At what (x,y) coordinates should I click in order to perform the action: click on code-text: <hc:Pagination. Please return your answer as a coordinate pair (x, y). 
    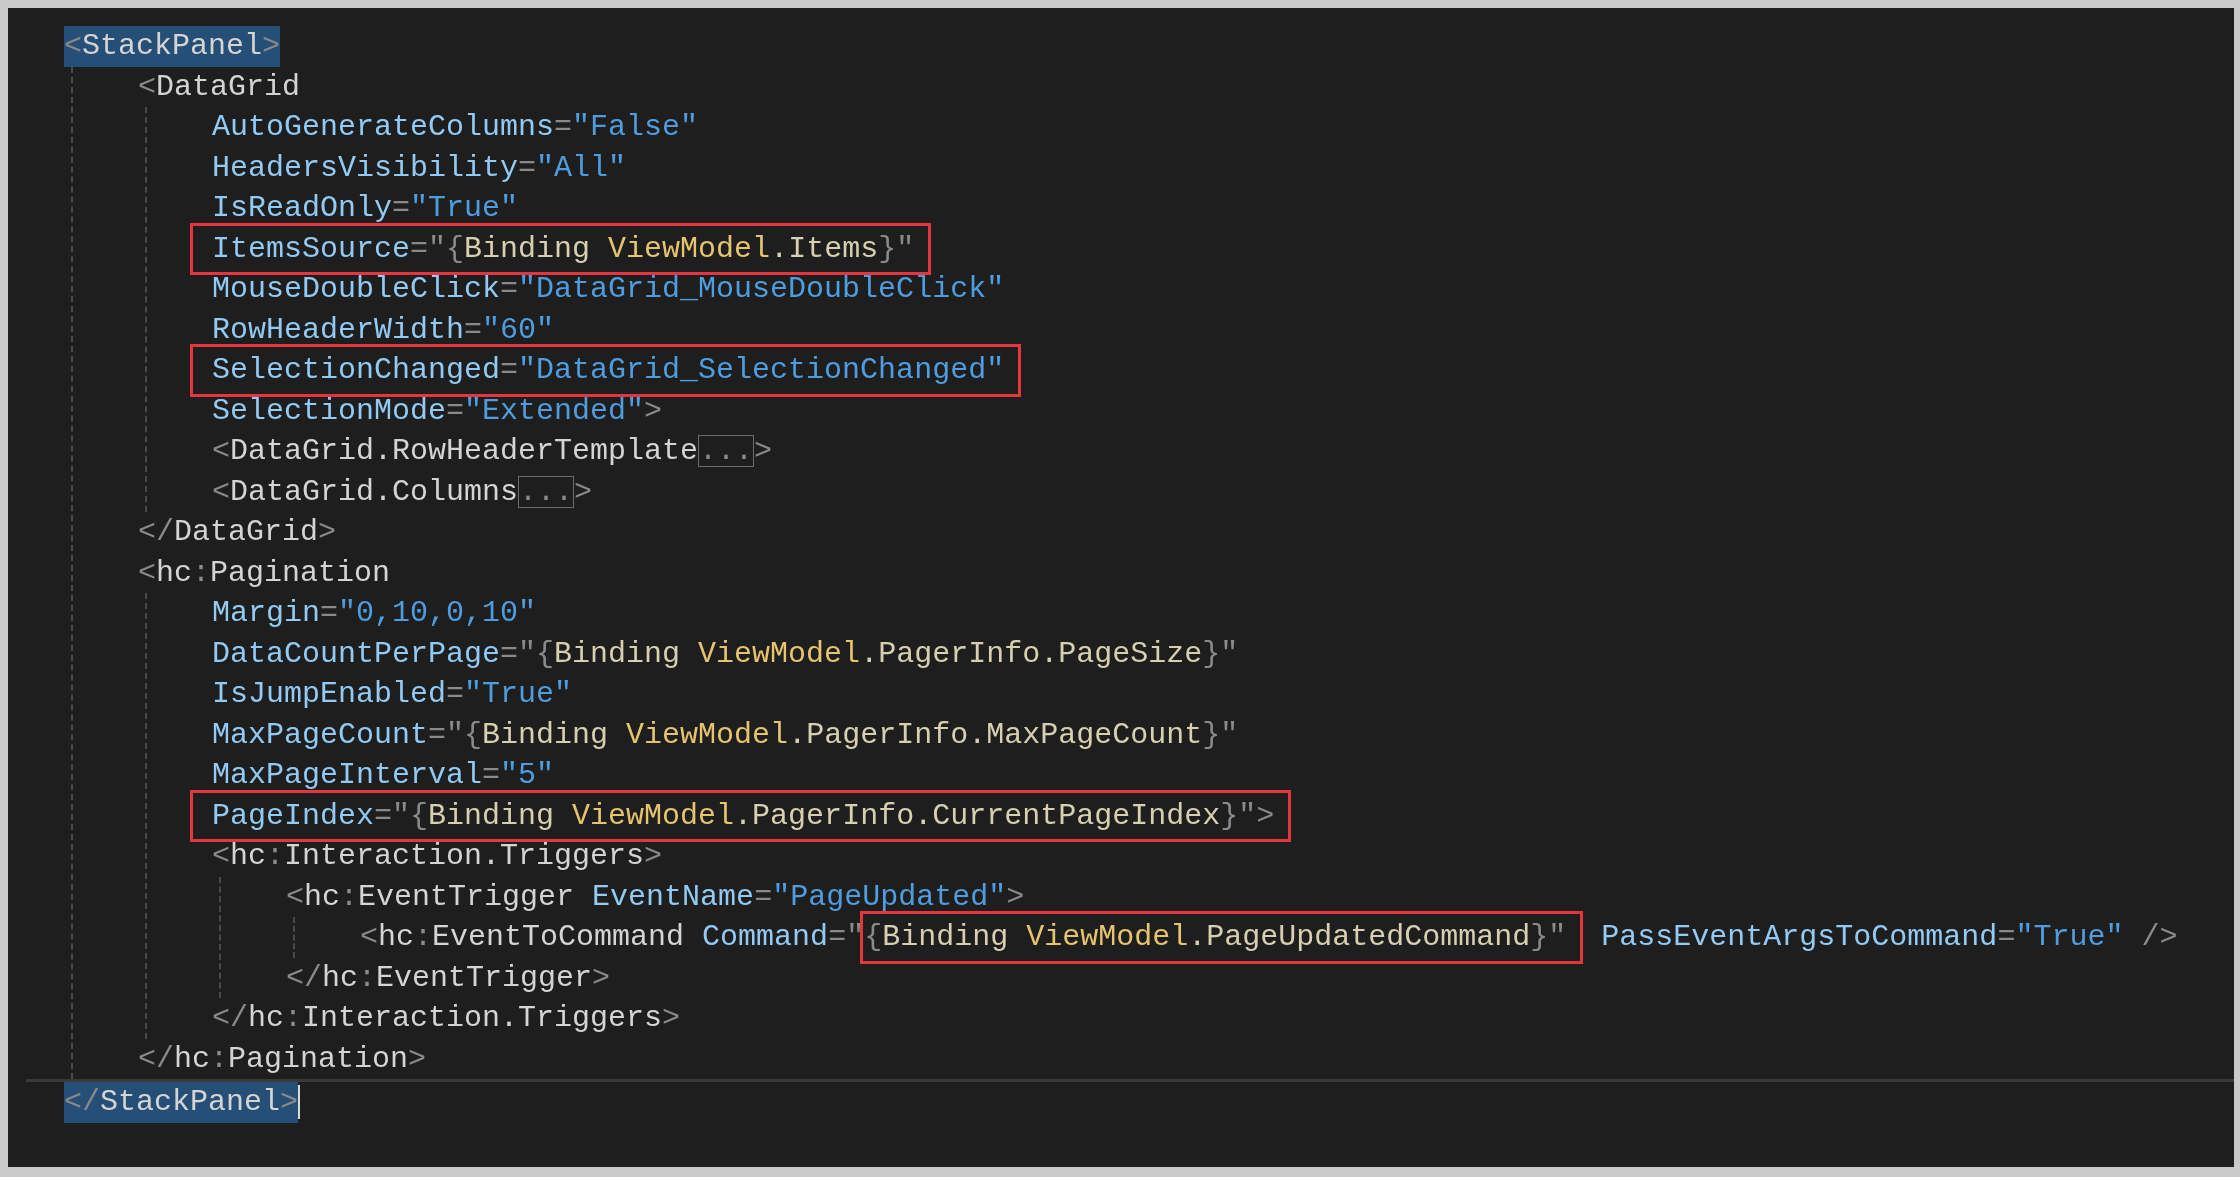
    Looking at the image, I should click on (264, 573).